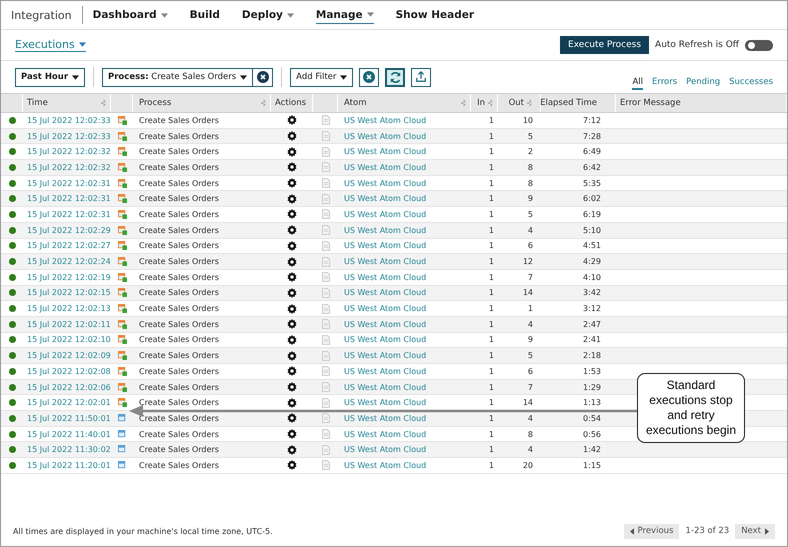  What do you see at coordinates (322, 77) in the screenshot?
I see `add-filter-dropdown: Add Filter` at bounding box center [322, 77].